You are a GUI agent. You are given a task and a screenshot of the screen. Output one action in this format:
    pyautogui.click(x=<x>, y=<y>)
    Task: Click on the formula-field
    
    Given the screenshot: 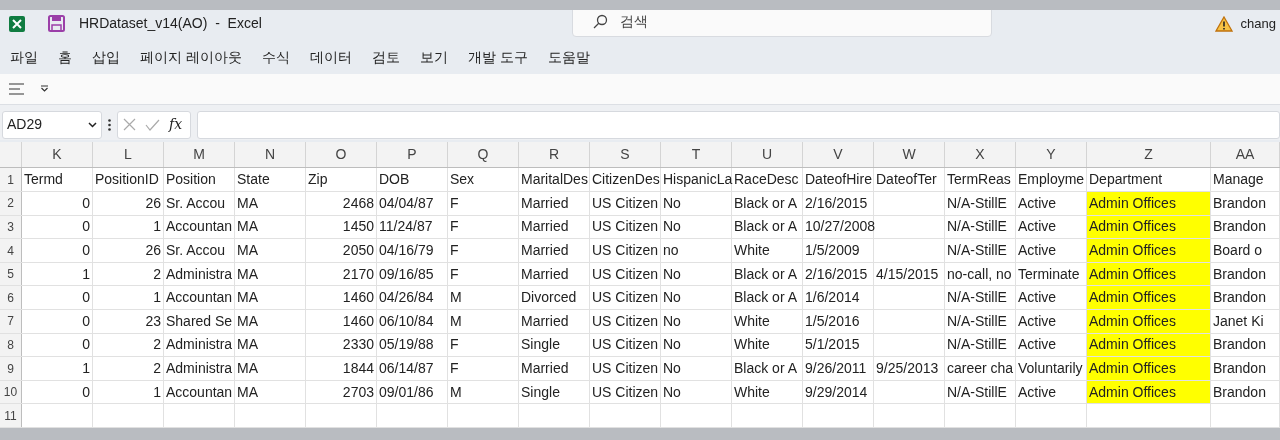 What is the action you would take?
    pyautogui.click(x=738, y=124)
    